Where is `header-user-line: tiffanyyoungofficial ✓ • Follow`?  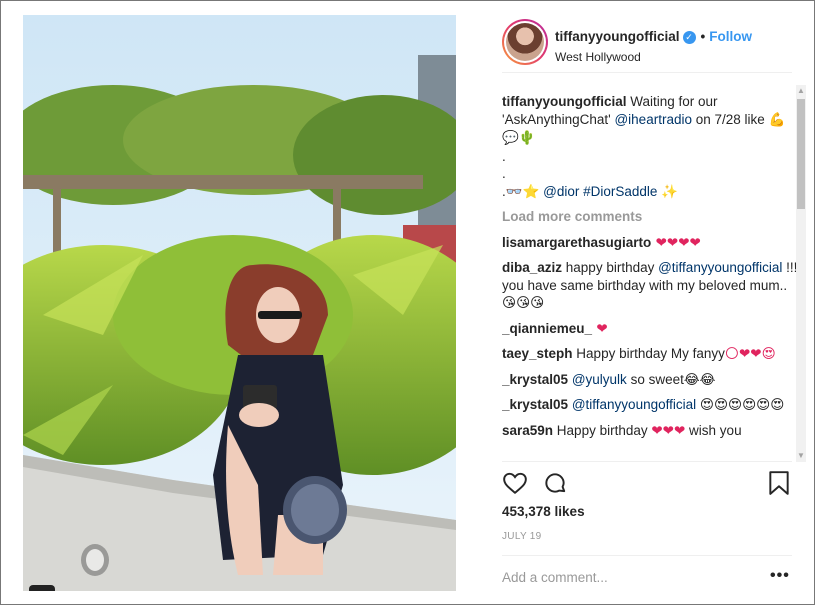
header-user-line: tiffanyyoungofficial ✓ • Follow is located at coordinates (653, 36).